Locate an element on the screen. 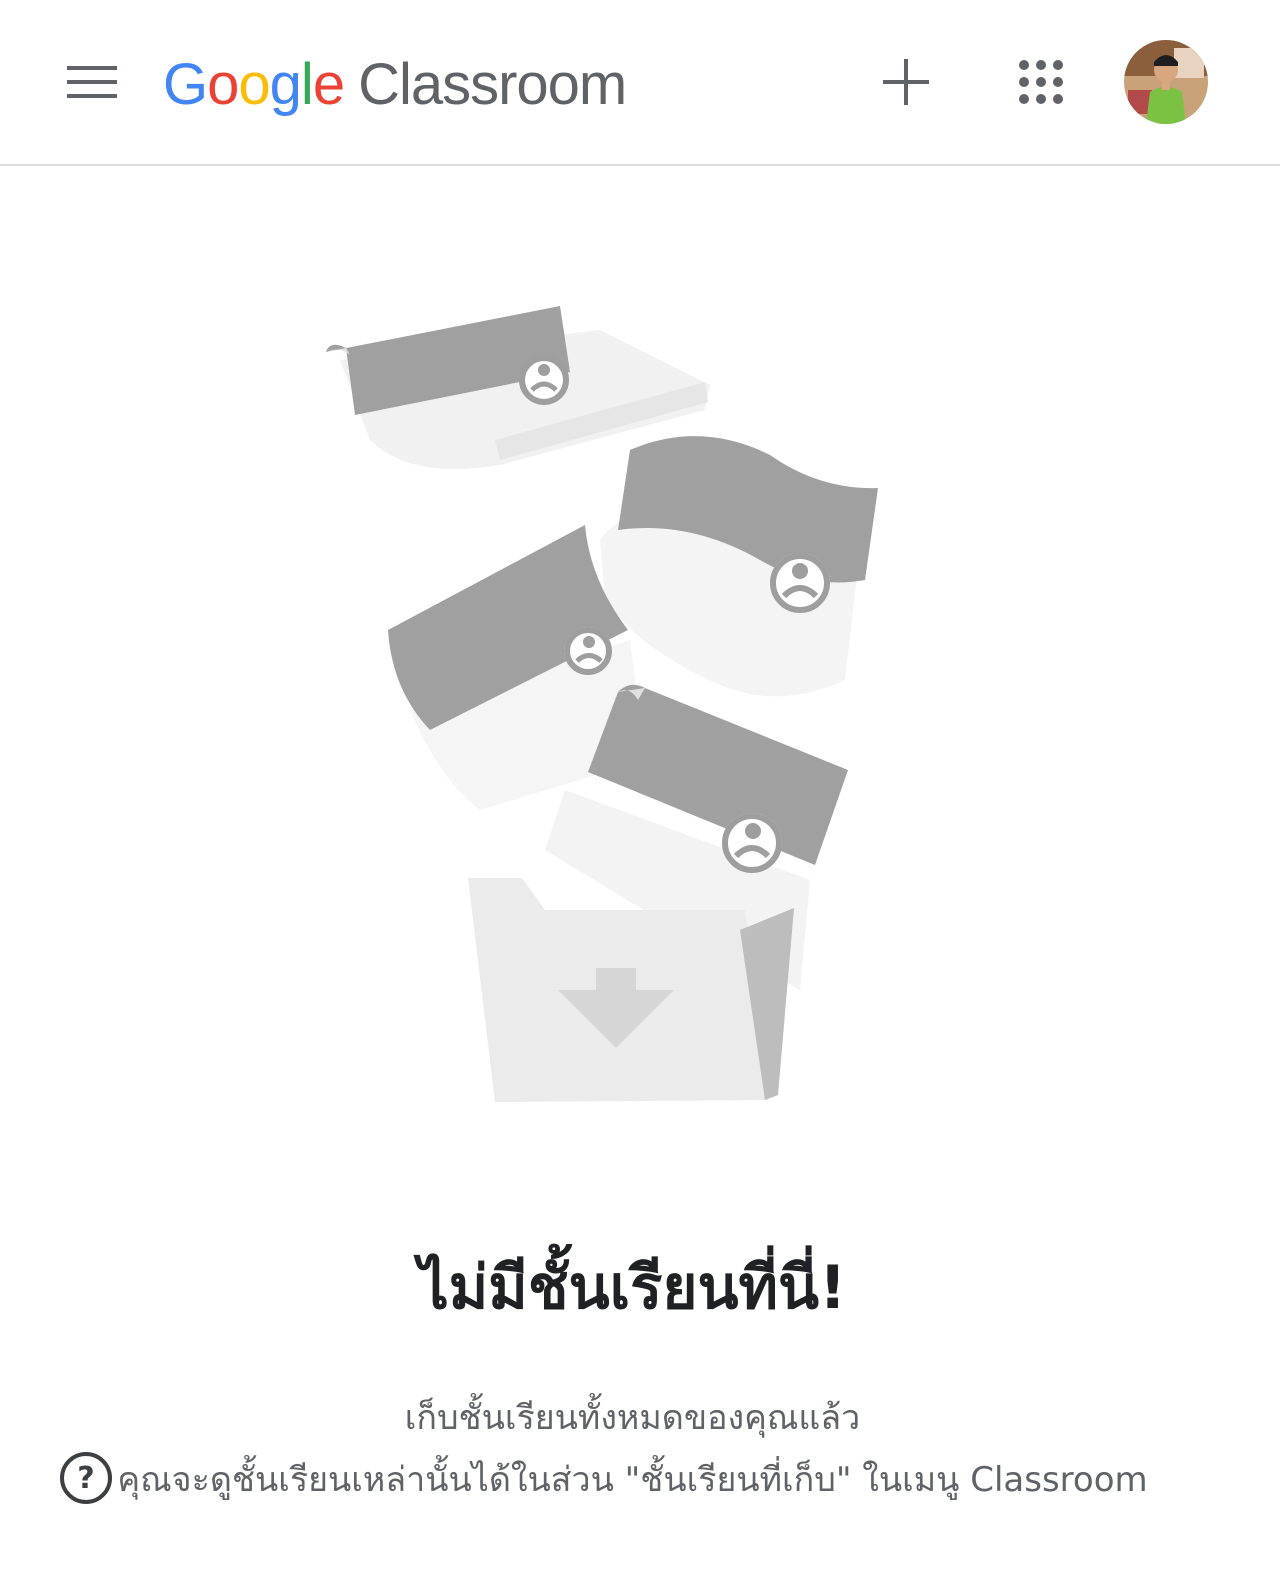  user-avatar is located at coordinates (1166, 82).